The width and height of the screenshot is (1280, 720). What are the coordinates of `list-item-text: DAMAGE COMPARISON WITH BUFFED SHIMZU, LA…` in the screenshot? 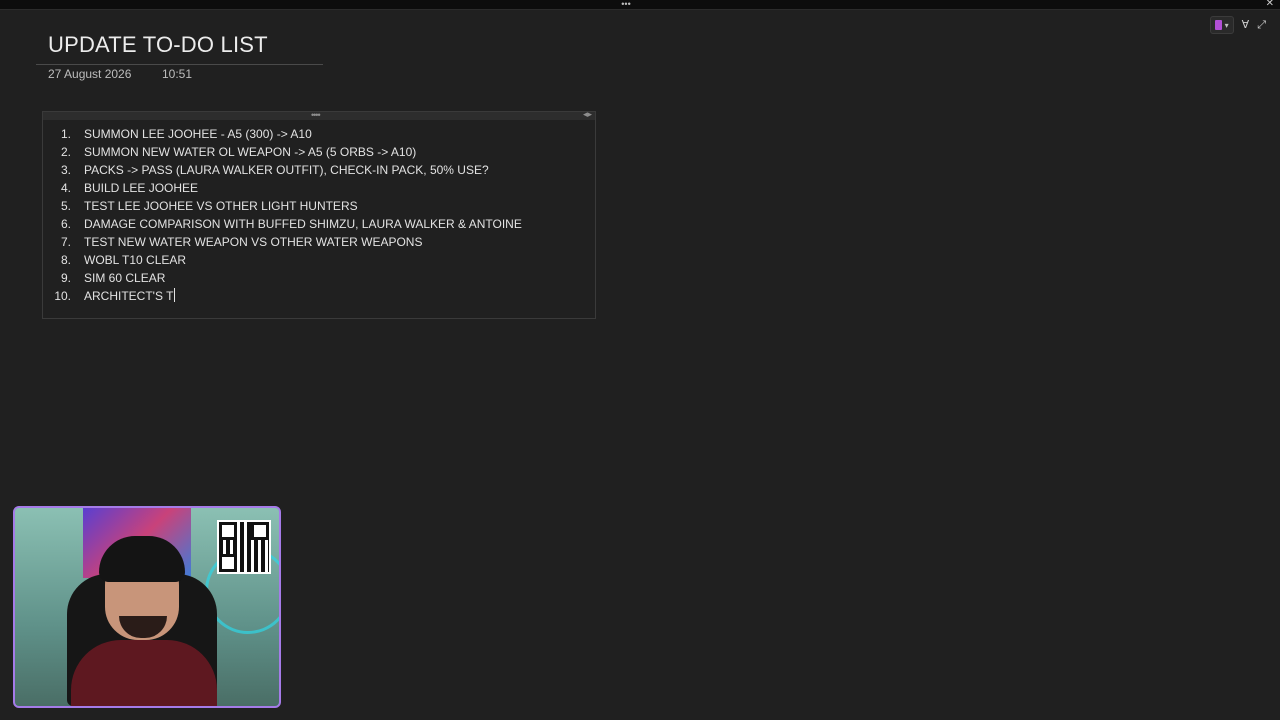 It's located at (303, 224).